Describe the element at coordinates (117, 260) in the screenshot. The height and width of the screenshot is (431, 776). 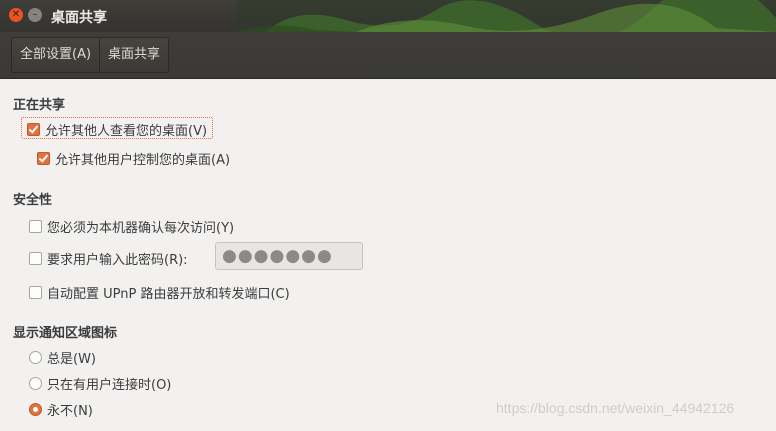
I see `require-password-label: 要求用户输入此密码(R):` at that location.